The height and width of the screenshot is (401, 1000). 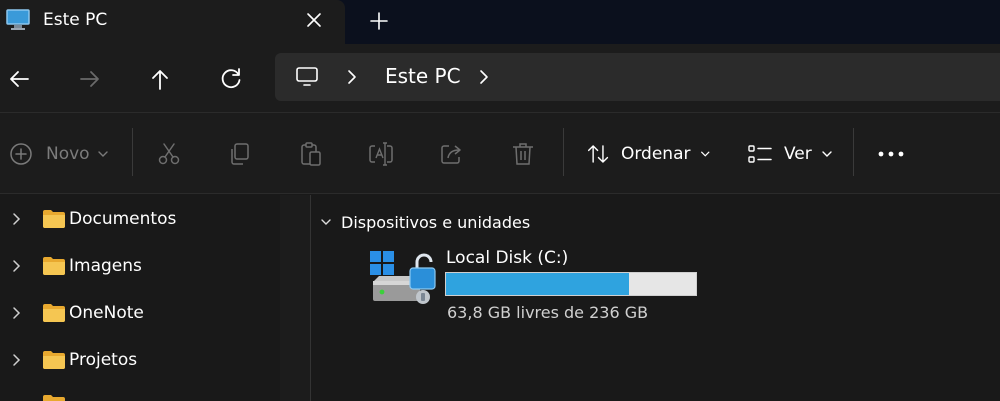 I want to click on drive-name: Local Disk (C:), so click(x=507, y=258).